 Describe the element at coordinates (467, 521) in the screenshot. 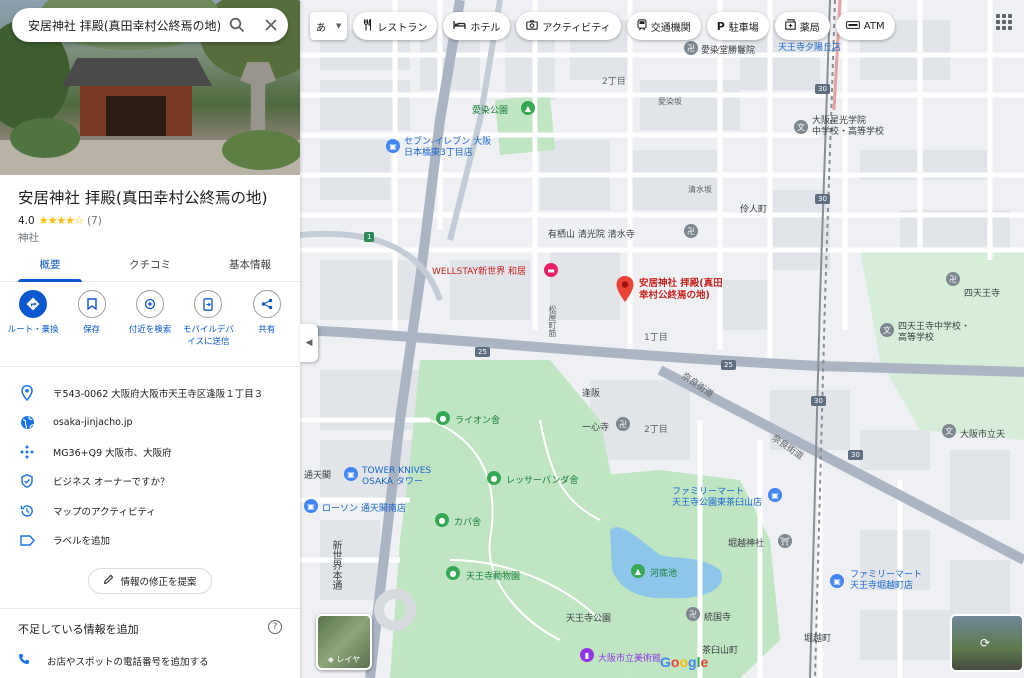

I see `label-hippo: カバ舎` at that location.